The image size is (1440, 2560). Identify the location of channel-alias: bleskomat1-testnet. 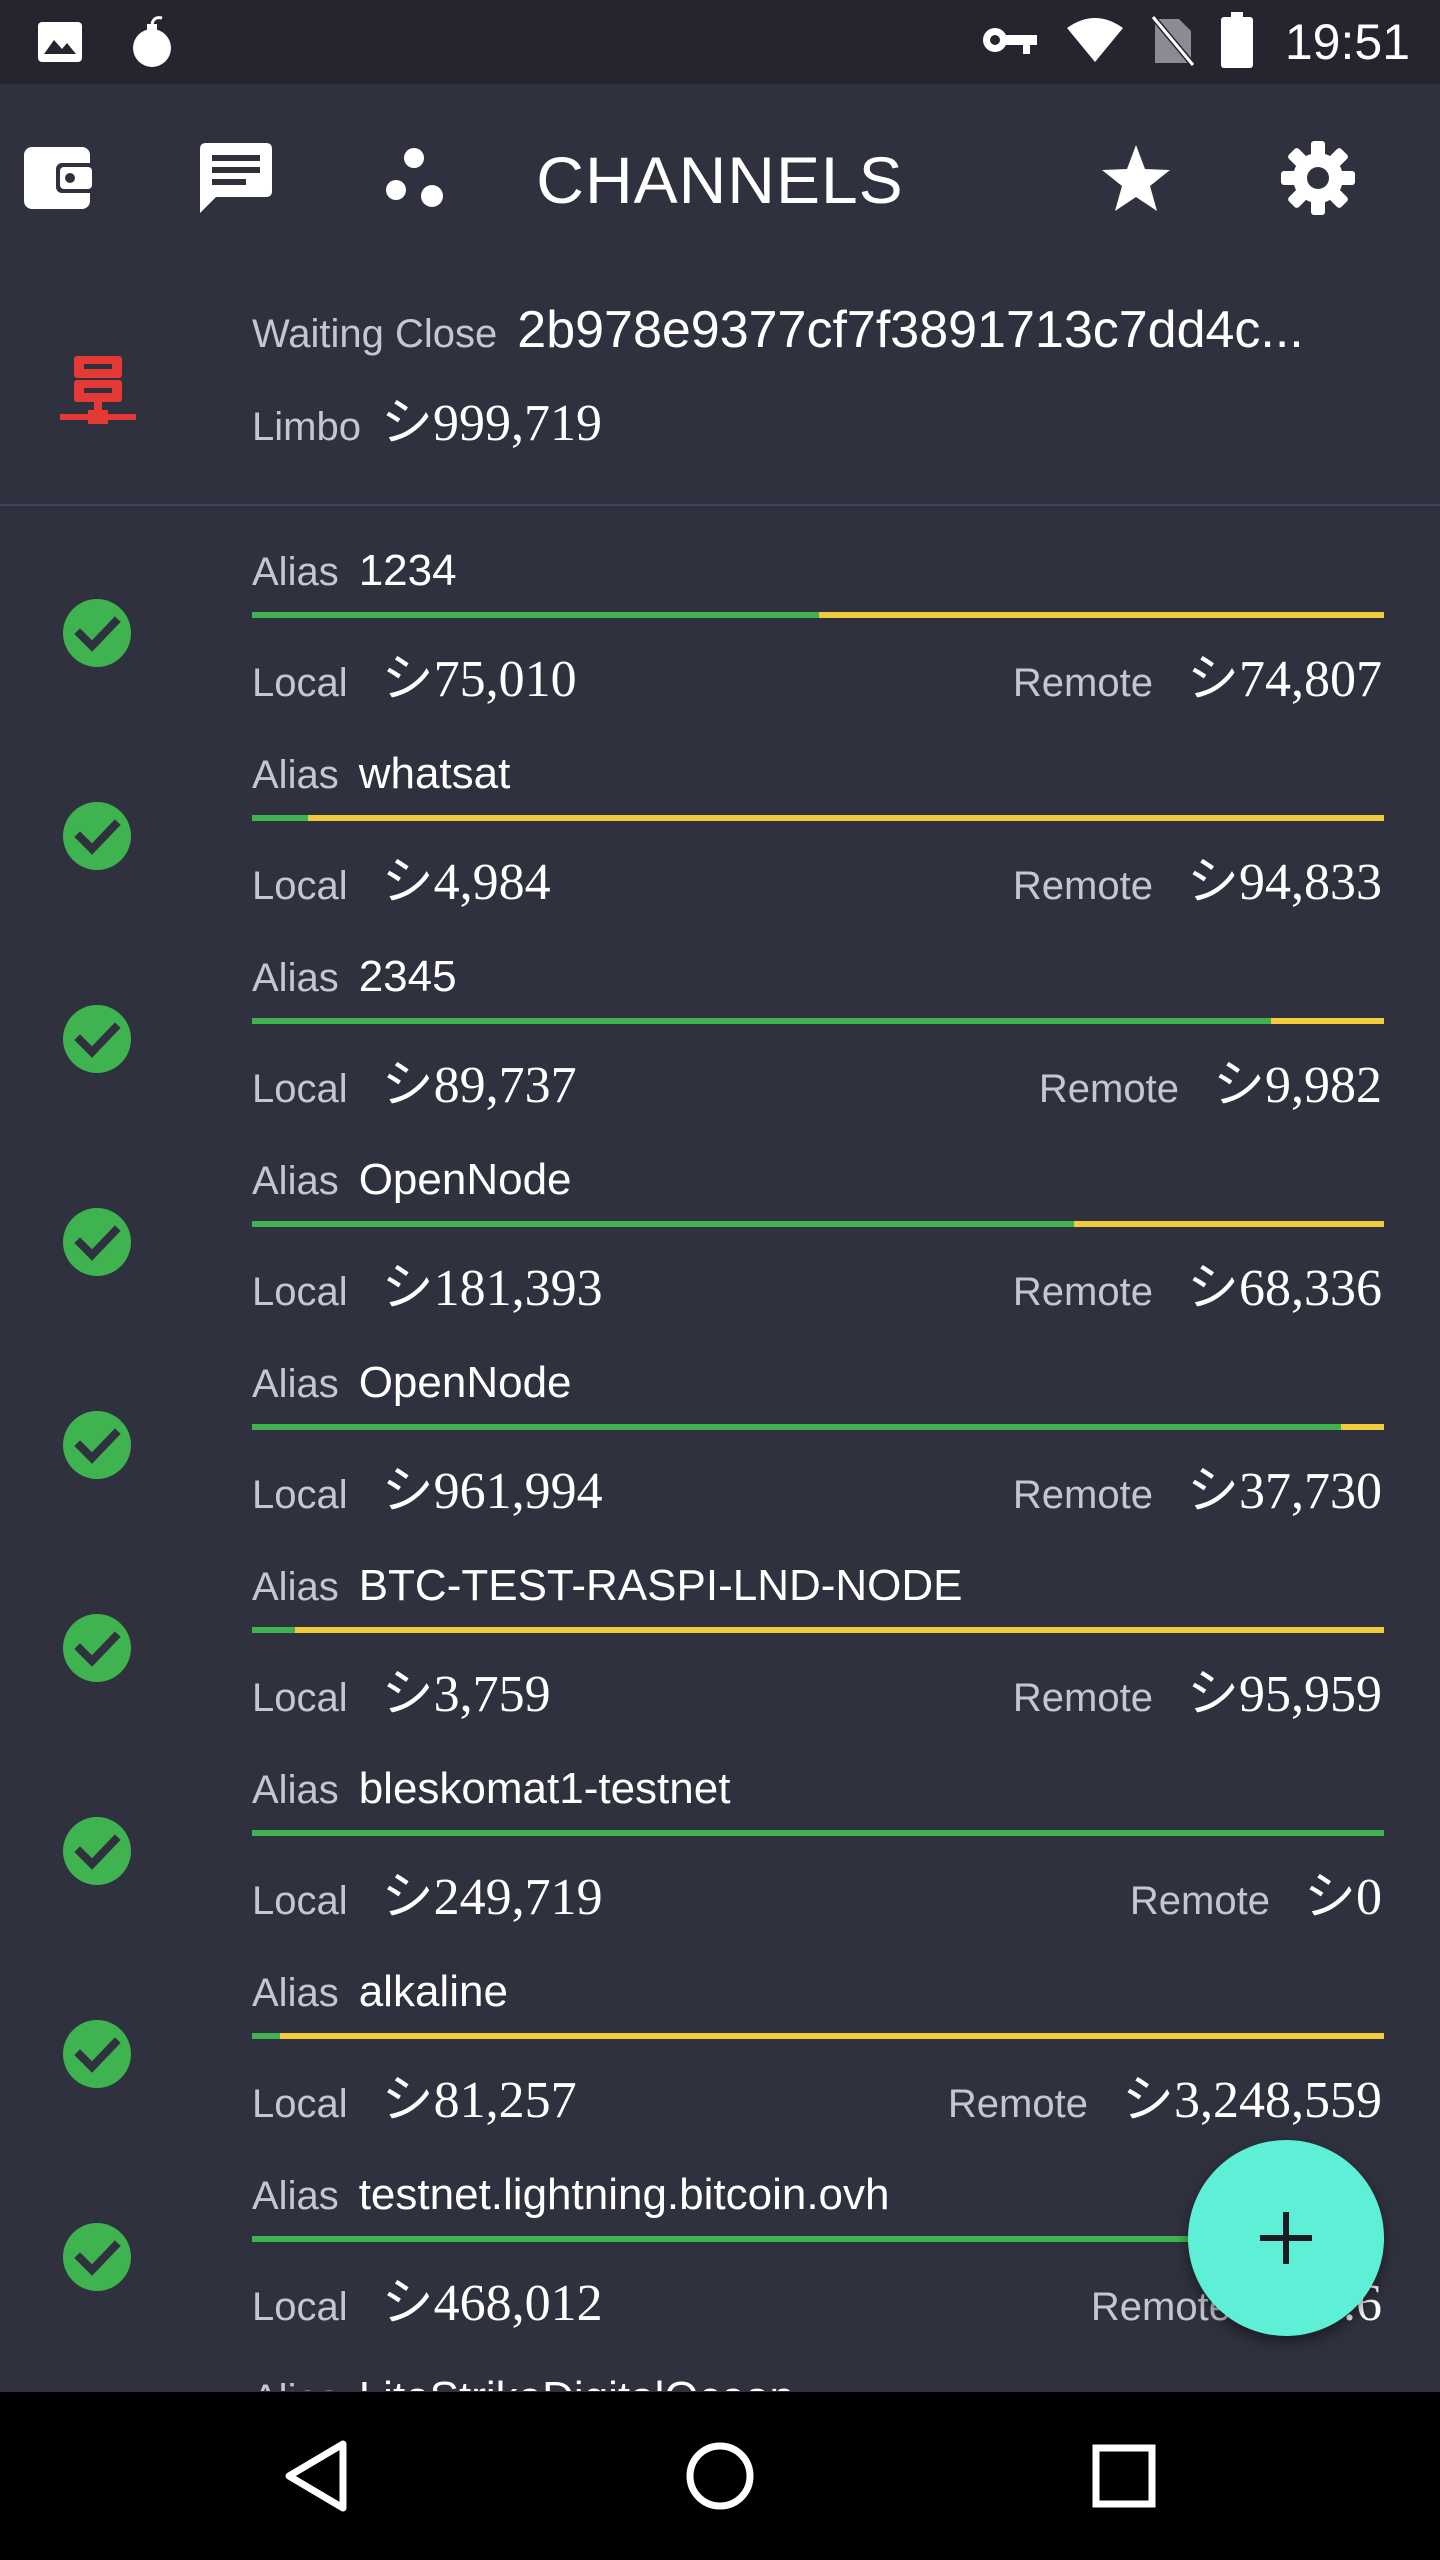
(544, 1788).